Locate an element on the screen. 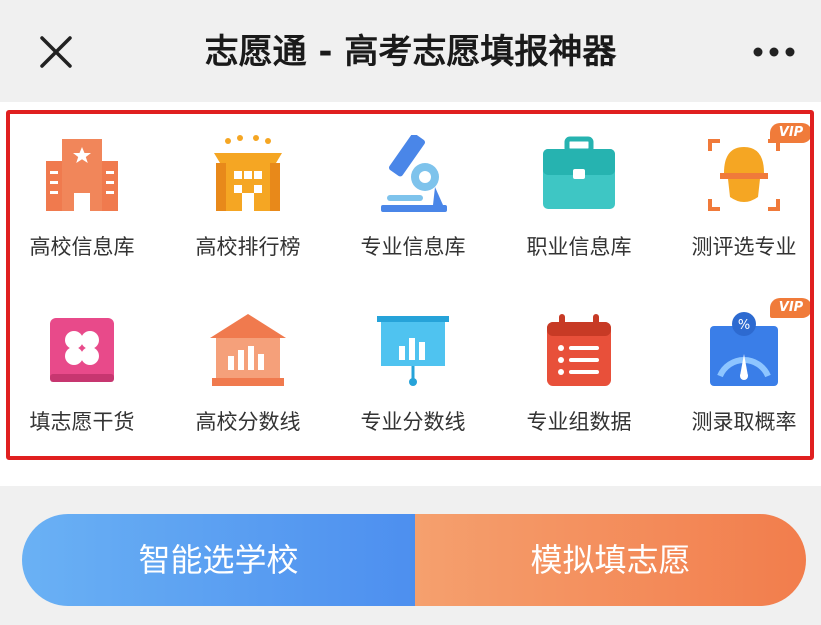  bank-chart-icon is located at coordinates (248, 350).